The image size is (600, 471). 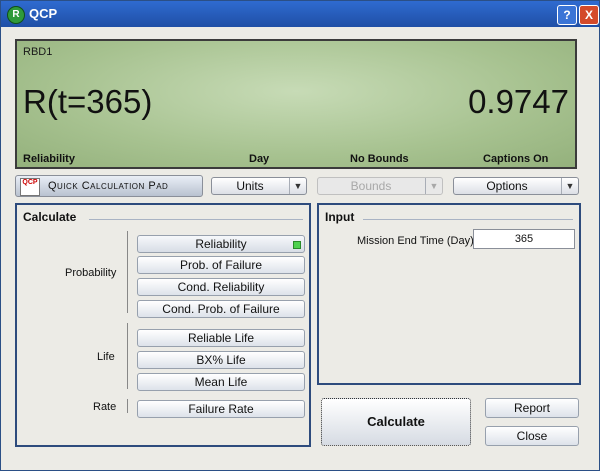 What do you see at coordinates (49, 159) in the screenshot?
I see `caption-reliability: Reliability` at bounding box center [49, 159].